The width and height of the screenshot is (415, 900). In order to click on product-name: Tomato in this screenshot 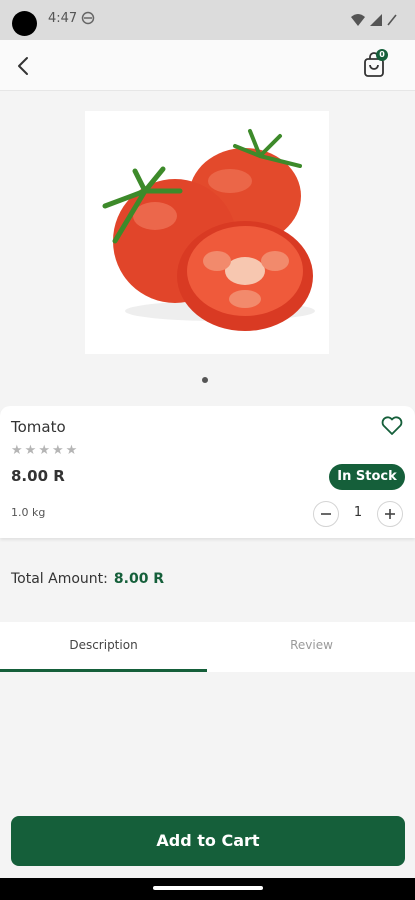, I will do `click(38, 427)`.